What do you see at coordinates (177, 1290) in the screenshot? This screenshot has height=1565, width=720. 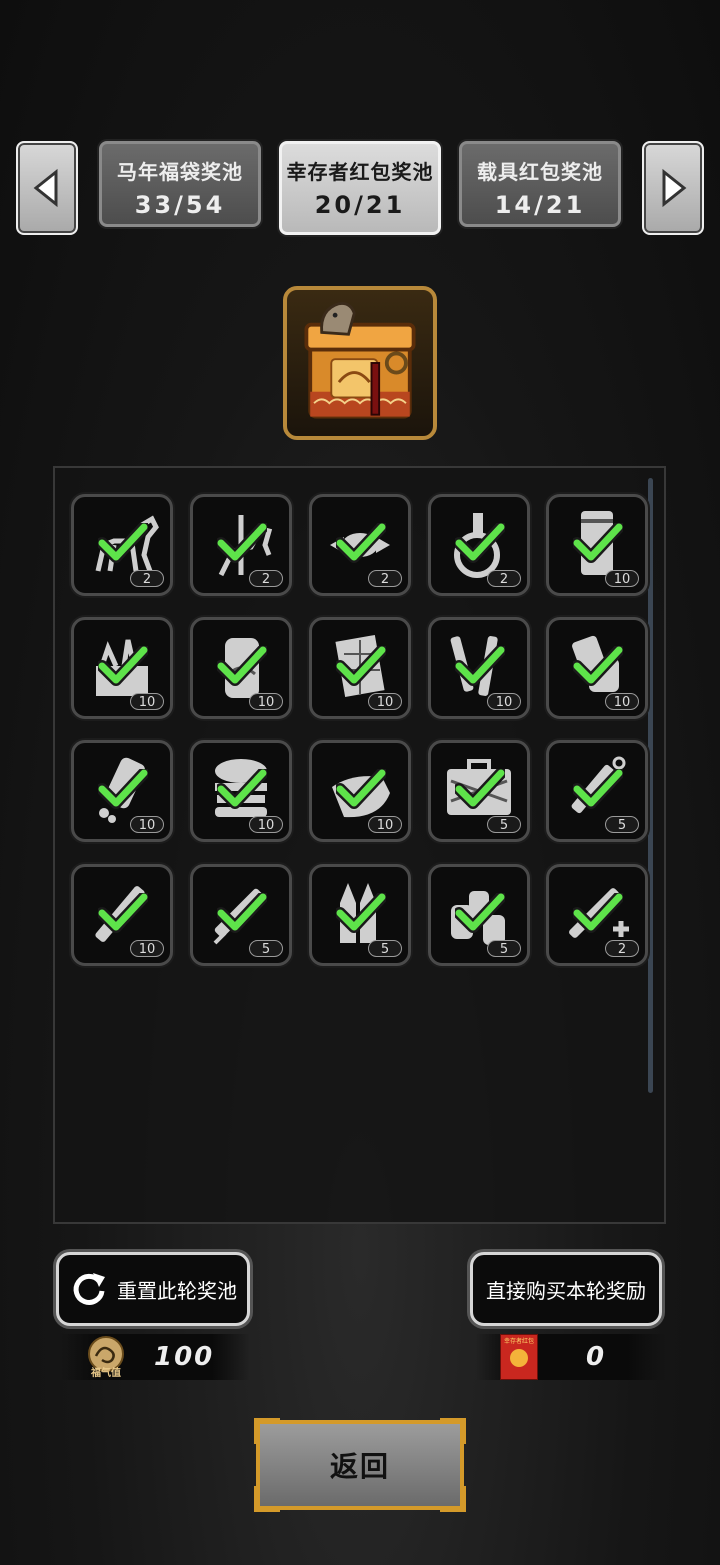 I see `reset-pool-label: 重置此轮奖池` at bounding box center [177, 1290].